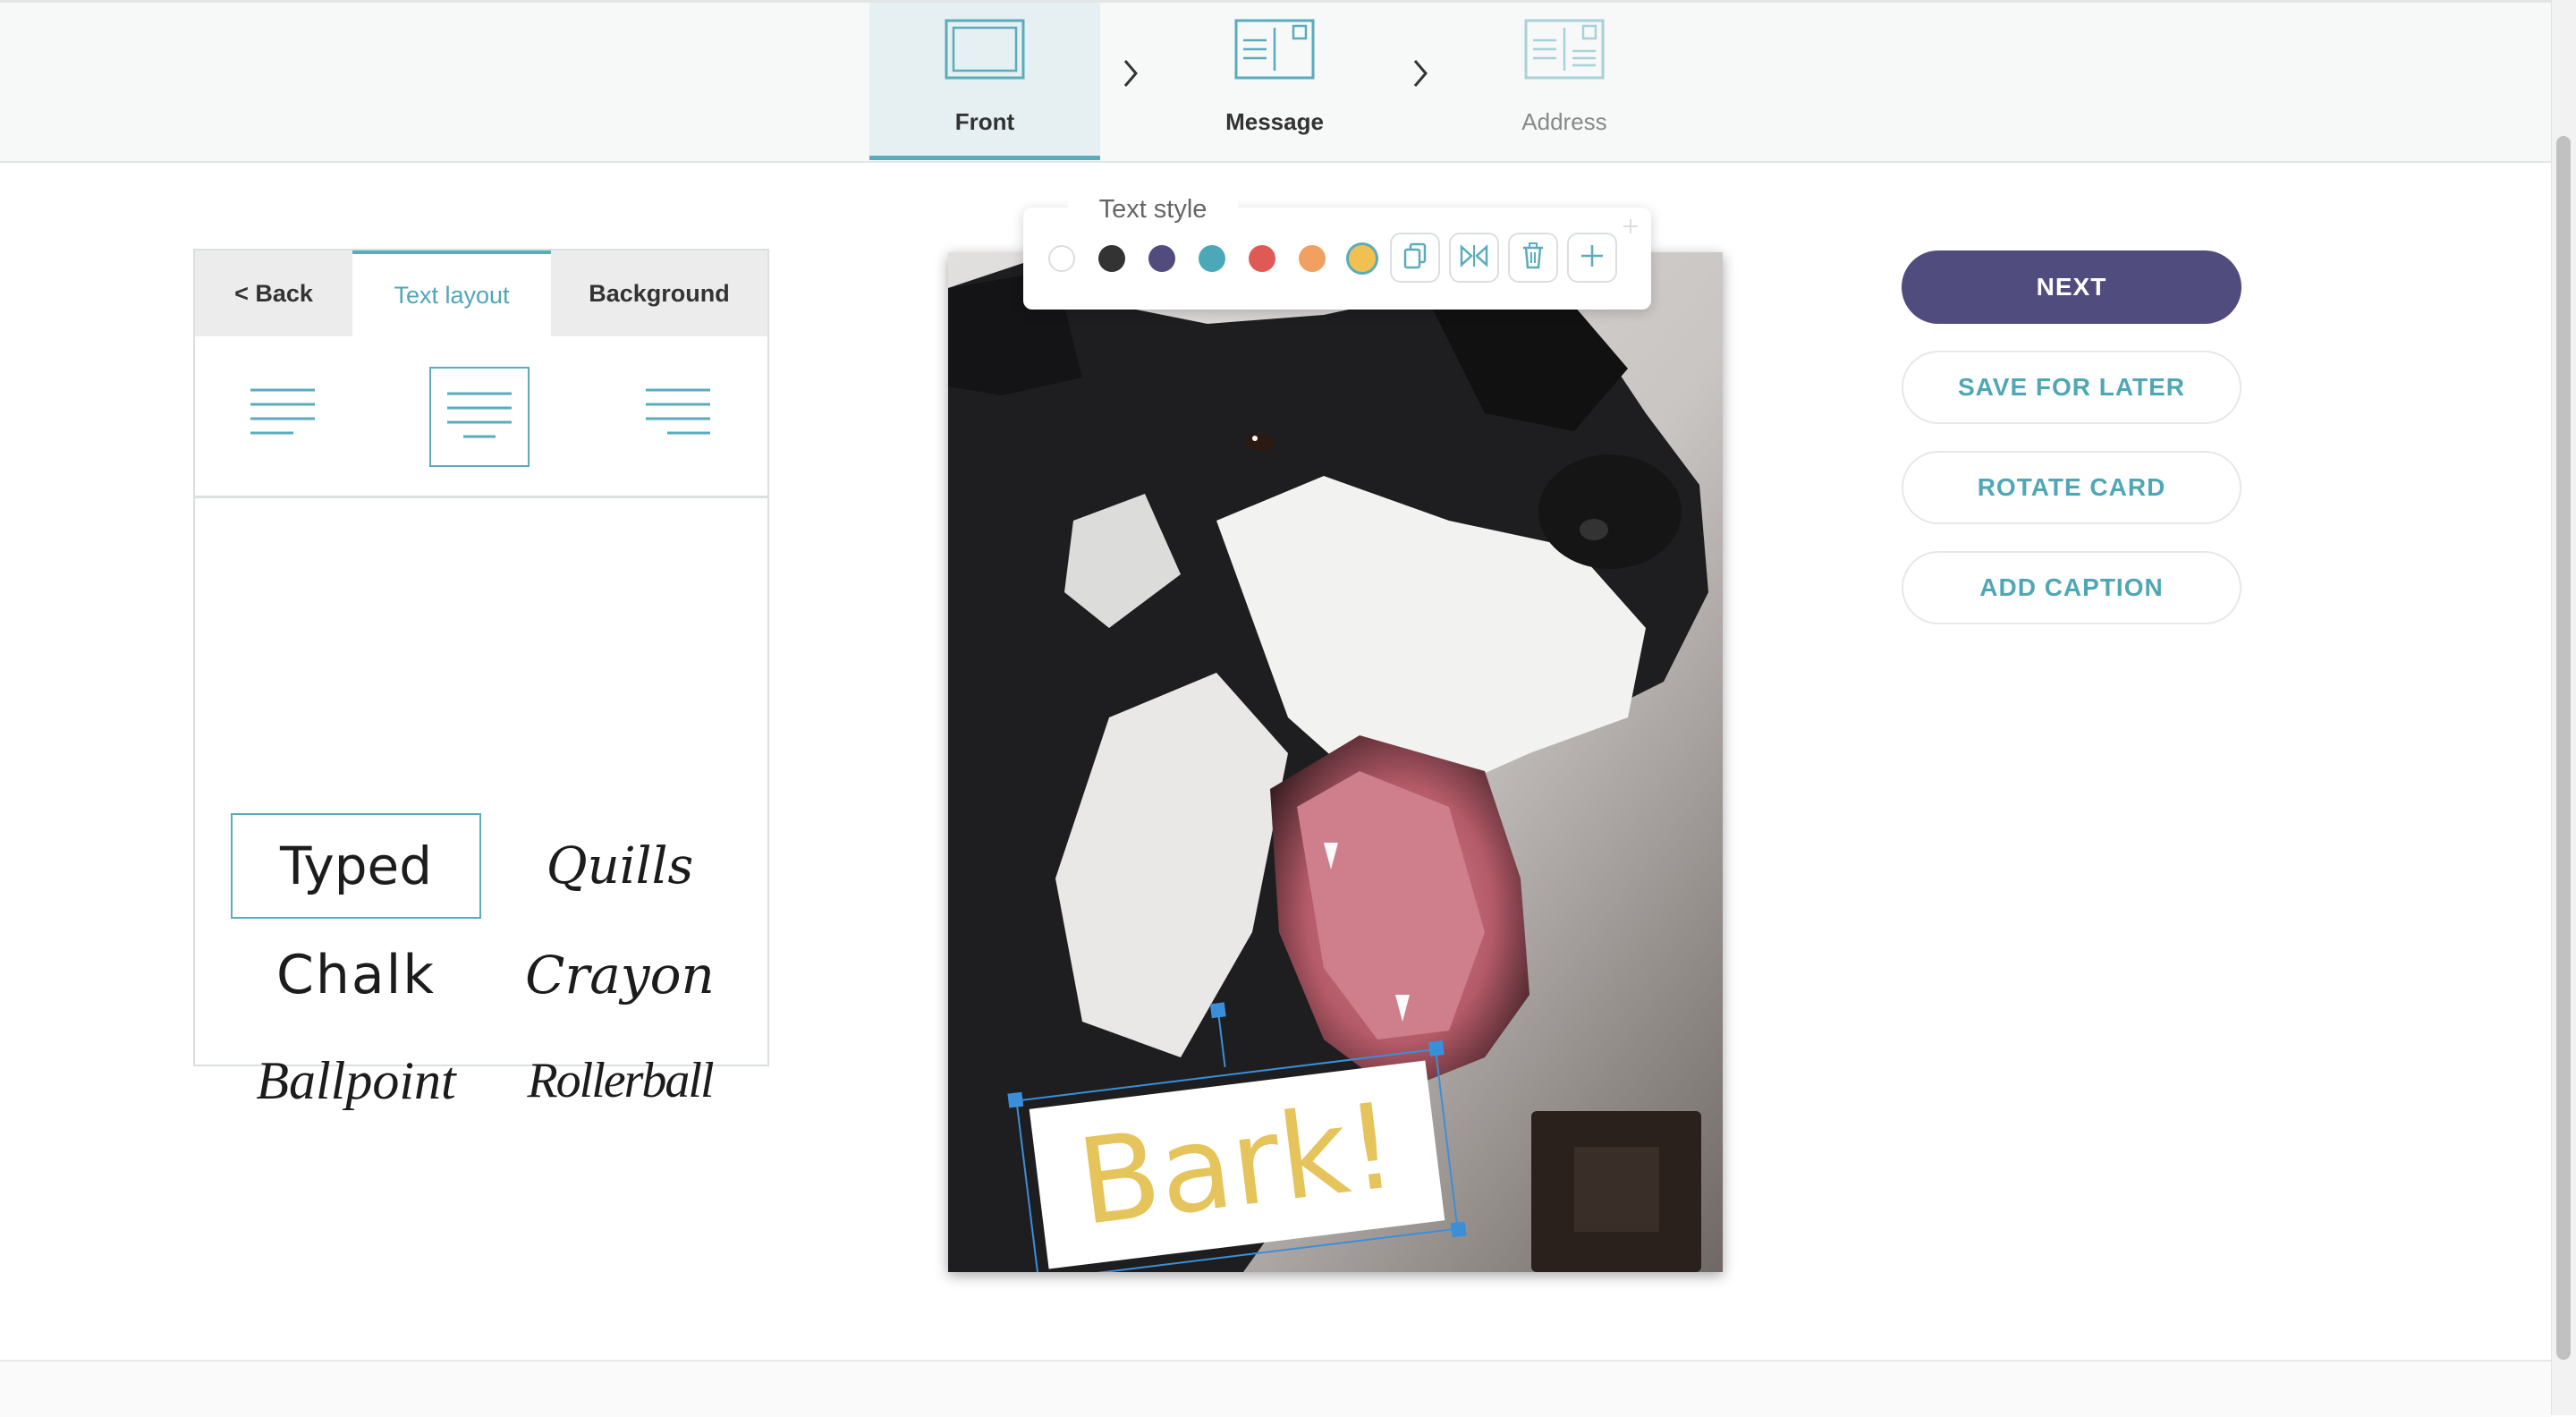 The width and height of the screenshot is (2576, 1417). I want to click on step-address: Address, so click(1564, 81).